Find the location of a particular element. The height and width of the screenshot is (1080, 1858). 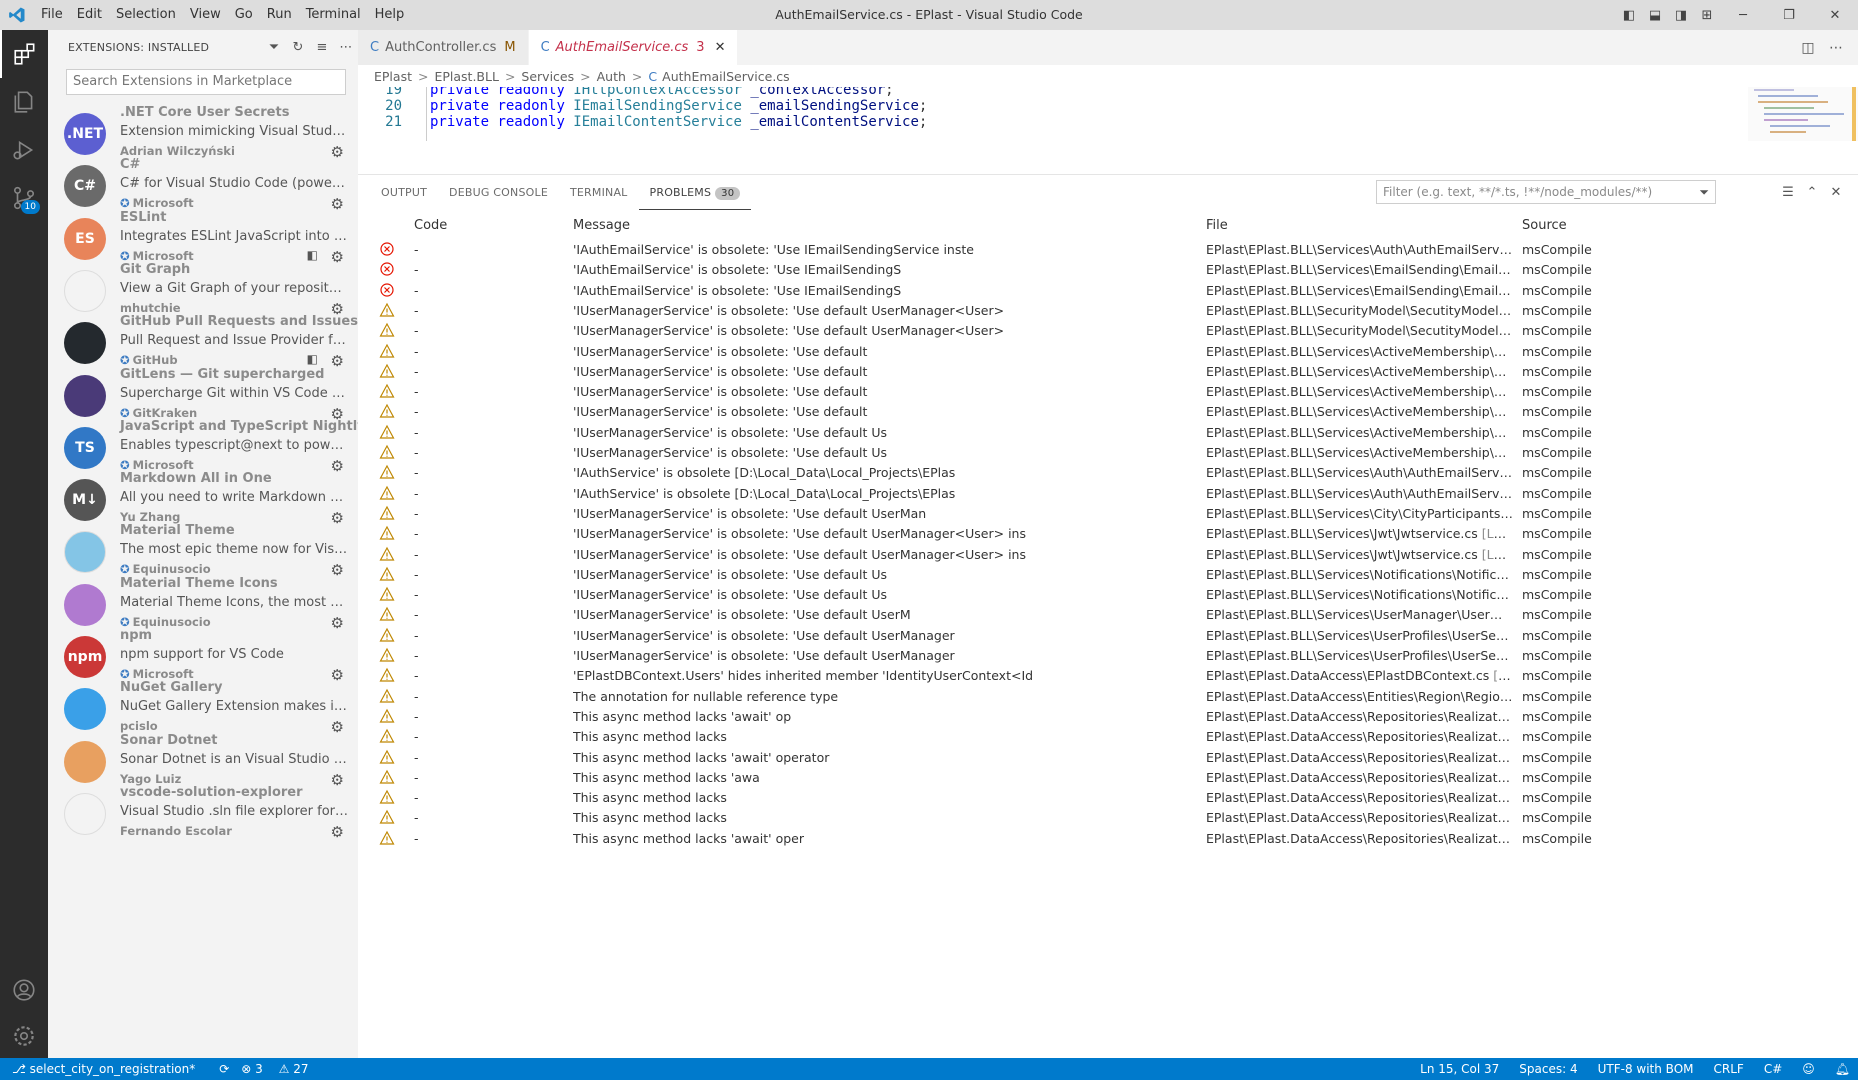

extension-publisher: Fernando Escolar is located at coordinates (176, 831).